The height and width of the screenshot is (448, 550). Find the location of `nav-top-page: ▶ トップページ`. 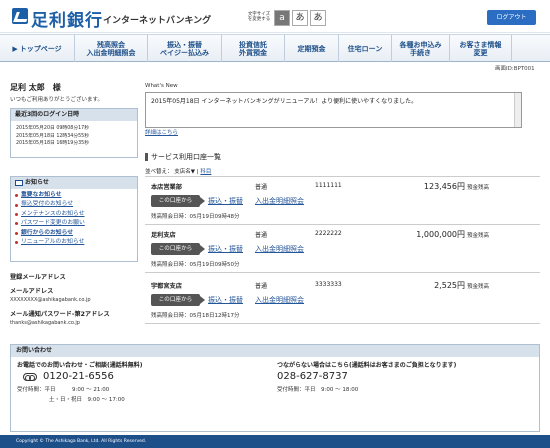

nav-top-page: ▶ トップページ is located at coordinates (37, 48).